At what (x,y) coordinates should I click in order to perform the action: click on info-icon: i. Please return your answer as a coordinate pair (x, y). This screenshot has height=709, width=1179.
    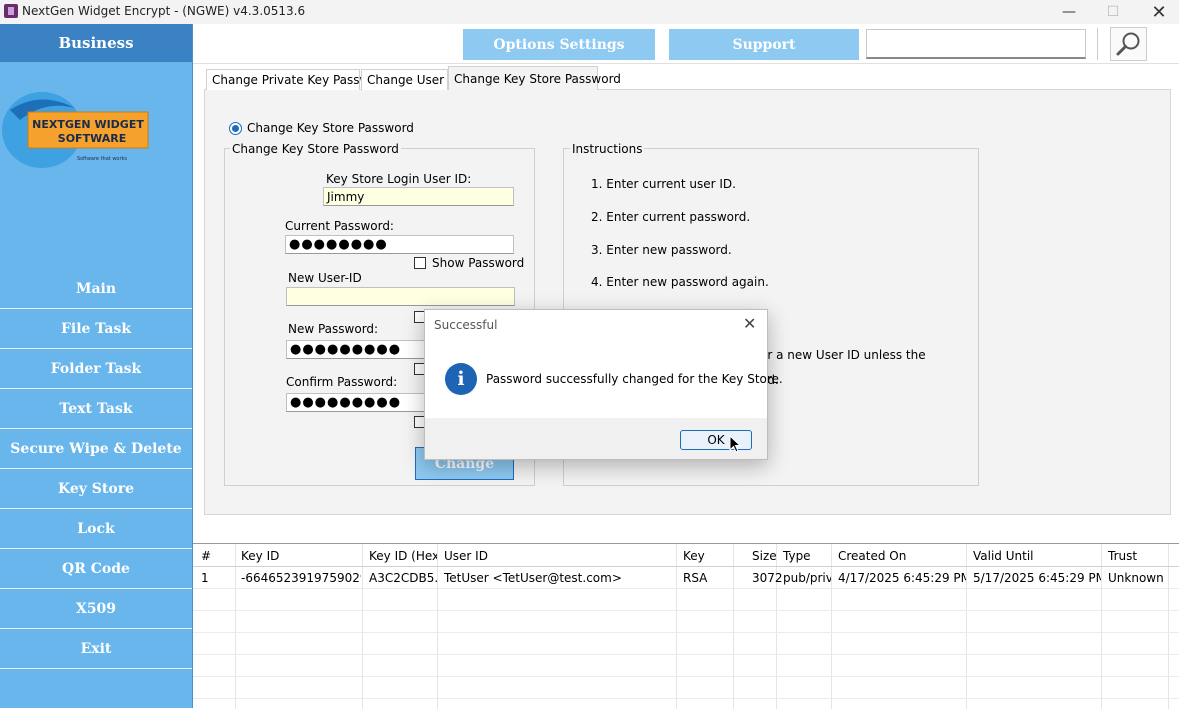
    Looking at the image, I should click on (461, 379).